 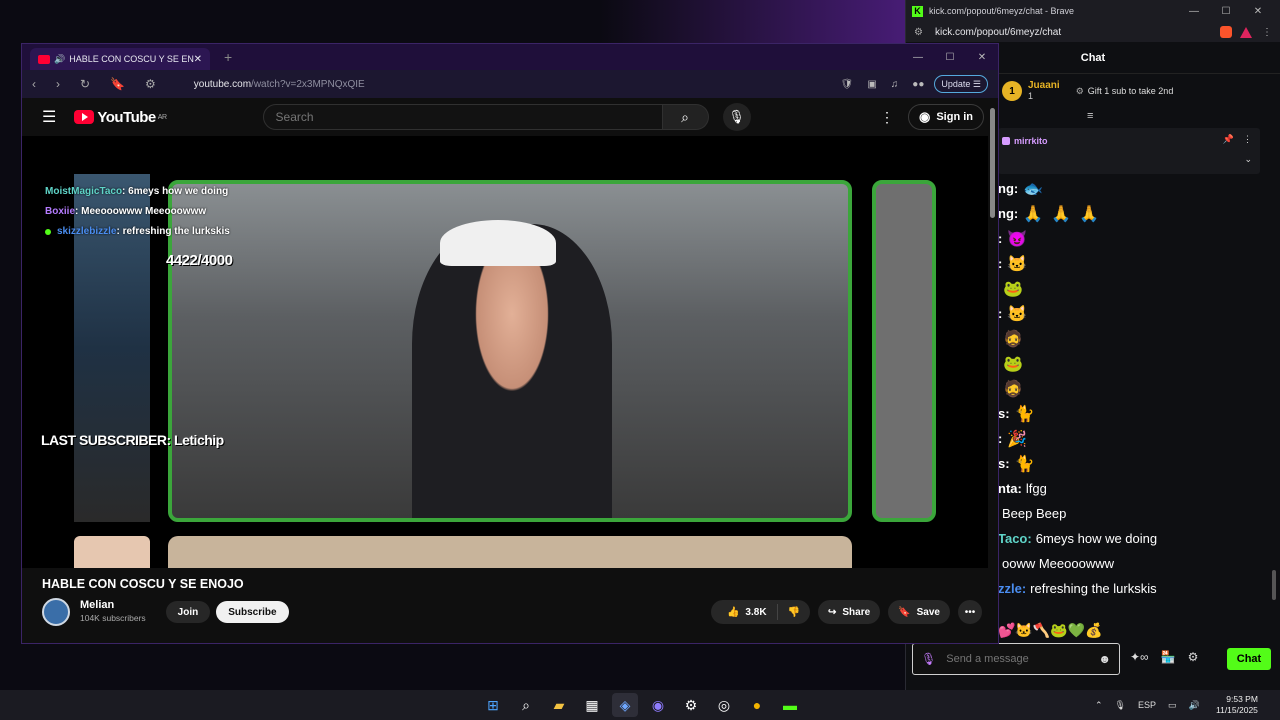 What do you see at coordinates (58, 84) in the screenshot?
I see `forward-icon: ›` at bounding box center [58, 84].